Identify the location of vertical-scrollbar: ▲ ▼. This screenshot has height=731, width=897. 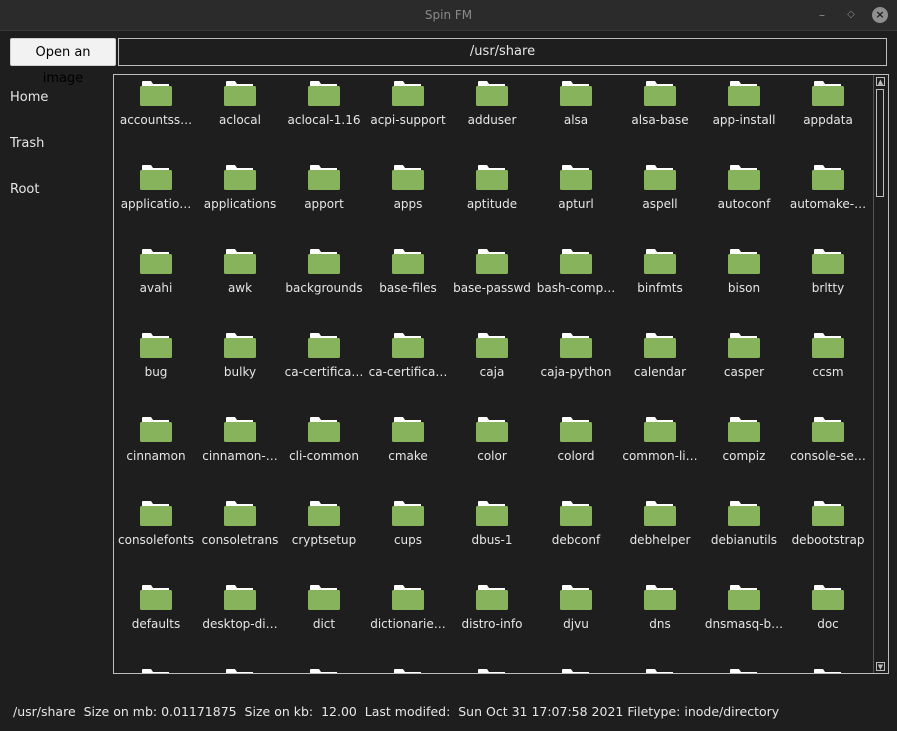
(880, 374).